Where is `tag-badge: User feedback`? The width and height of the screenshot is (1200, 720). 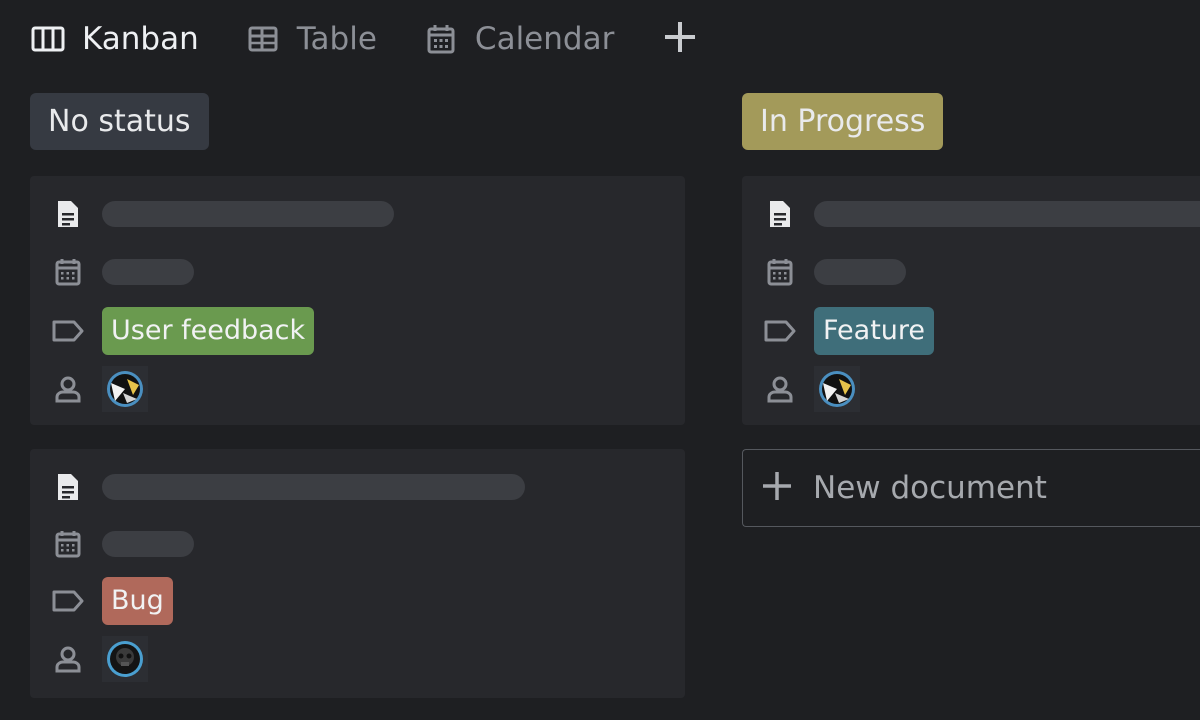
tag-badge: User feedback is located at coordinates (208, 331).